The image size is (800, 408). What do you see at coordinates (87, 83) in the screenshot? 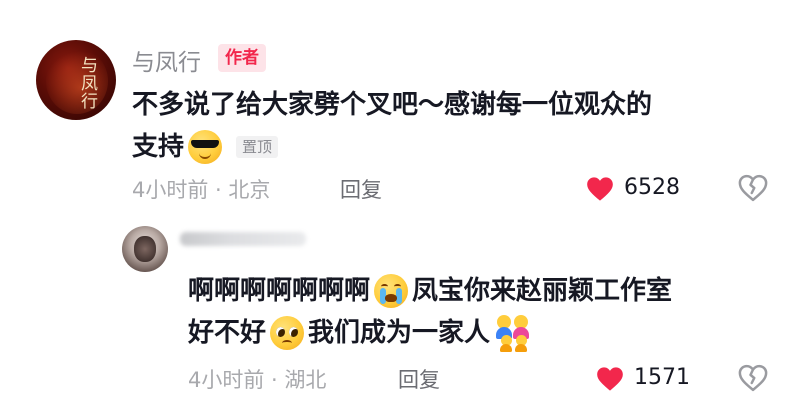
I see `avatar-logo-text: 与凤行` at bounding box center [87, 83].